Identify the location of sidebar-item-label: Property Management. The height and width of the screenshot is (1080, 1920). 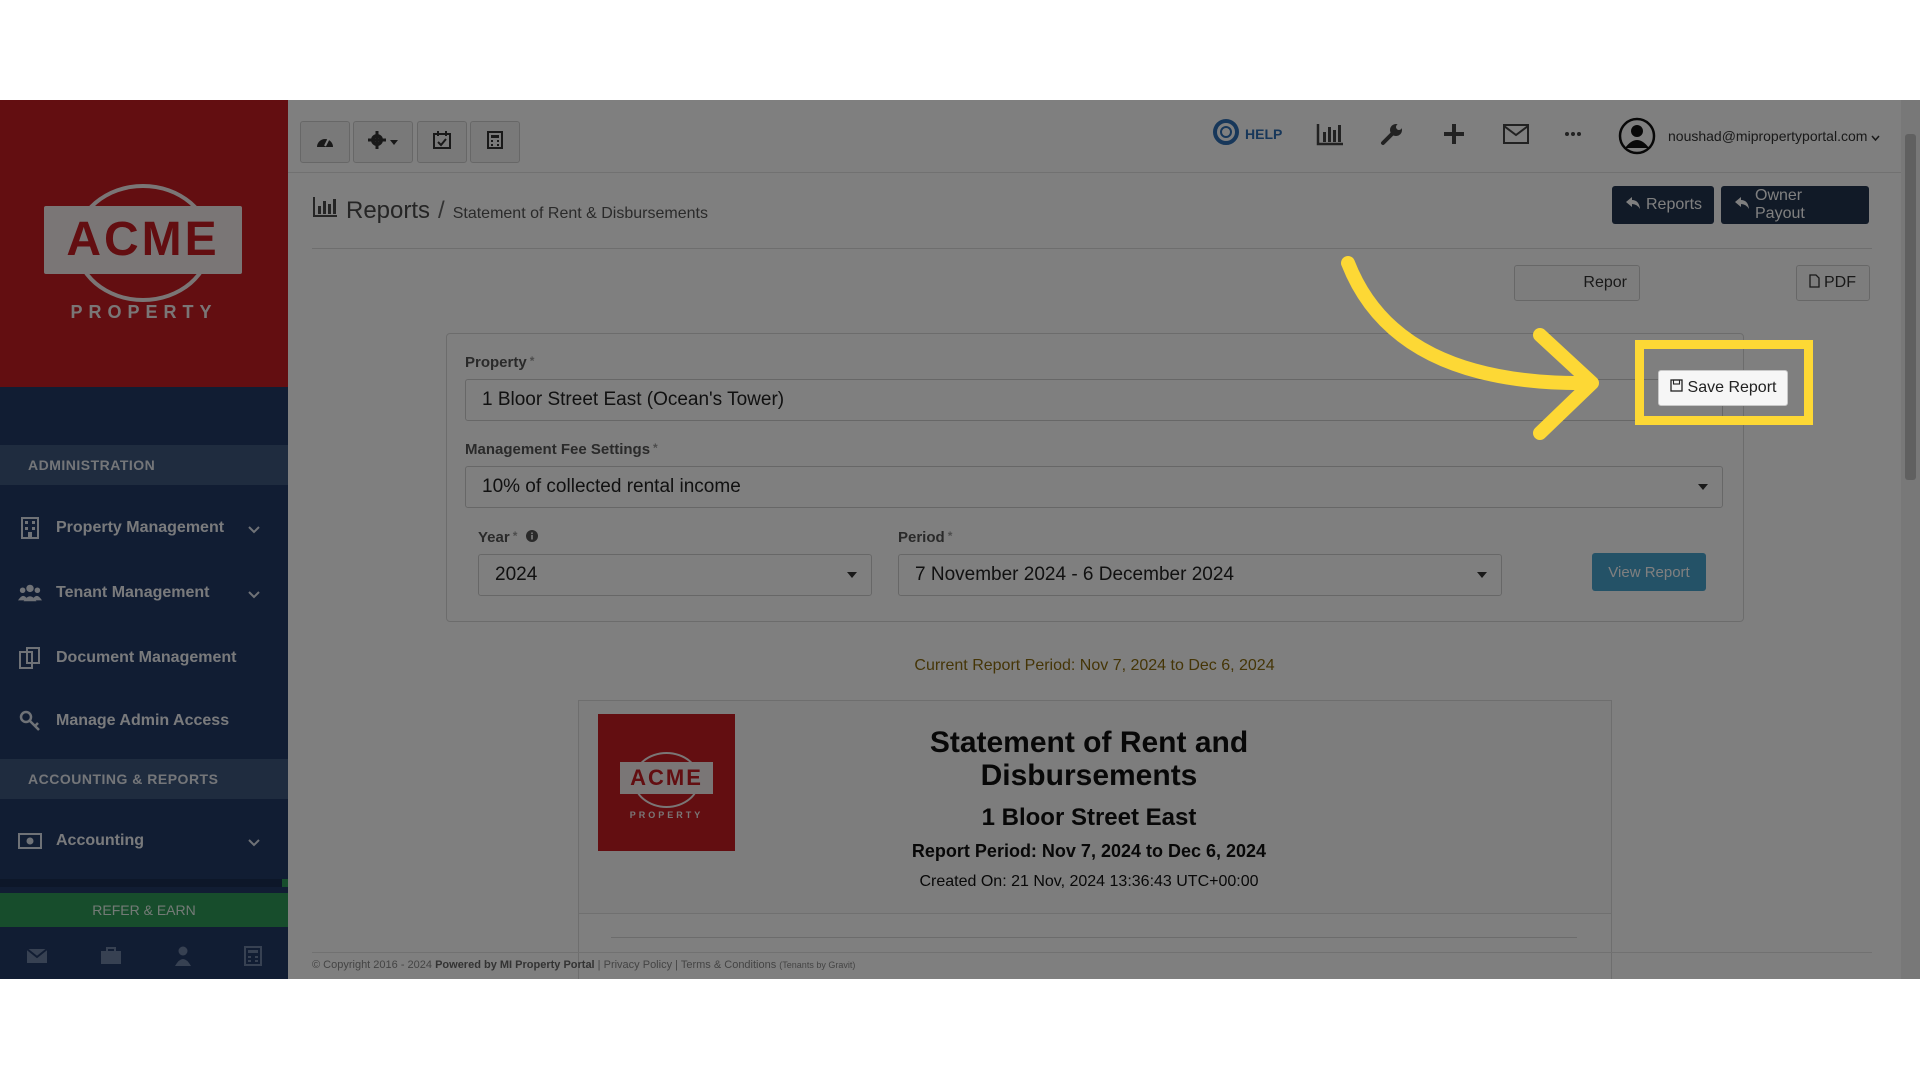
(140, 527).